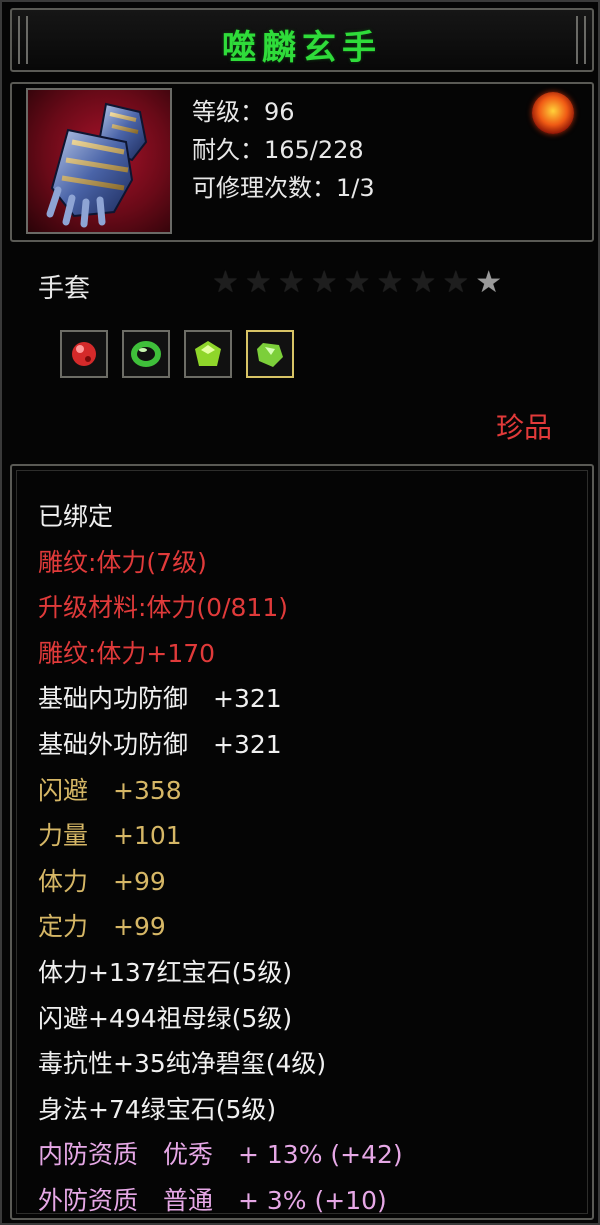 This screenshot has height=1225, width=600. What do you see at coordinates (127, 653) in the screenshot?
I see `attribute-line: 雕纹:体力+170` at bounding box center [127, 653].